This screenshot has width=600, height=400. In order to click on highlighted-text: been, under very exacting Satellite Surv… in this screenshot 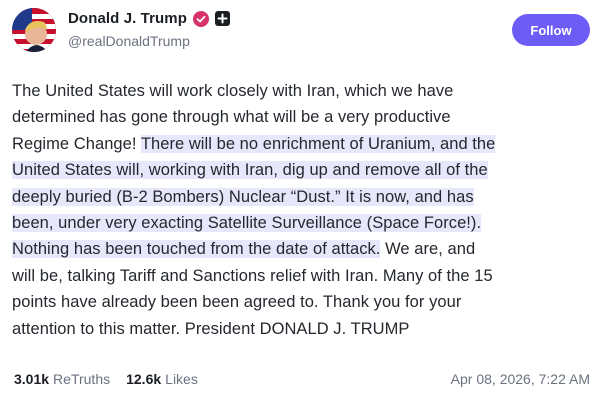, I will do `click(247, 222)`.